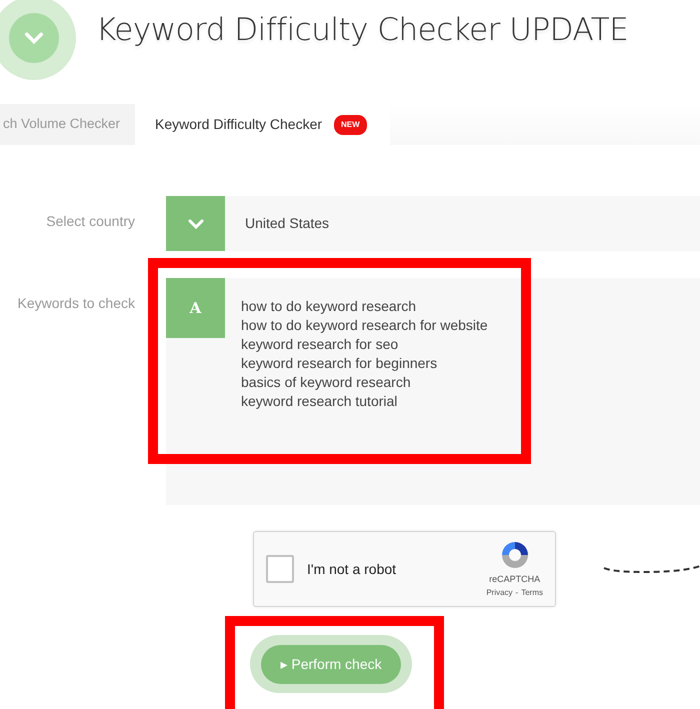 This screenshot has height=709, width=700. What do you see at coordinates (433, 223) in the screenshot?
I see `country-select: United States` at bounding box center [433, 223].